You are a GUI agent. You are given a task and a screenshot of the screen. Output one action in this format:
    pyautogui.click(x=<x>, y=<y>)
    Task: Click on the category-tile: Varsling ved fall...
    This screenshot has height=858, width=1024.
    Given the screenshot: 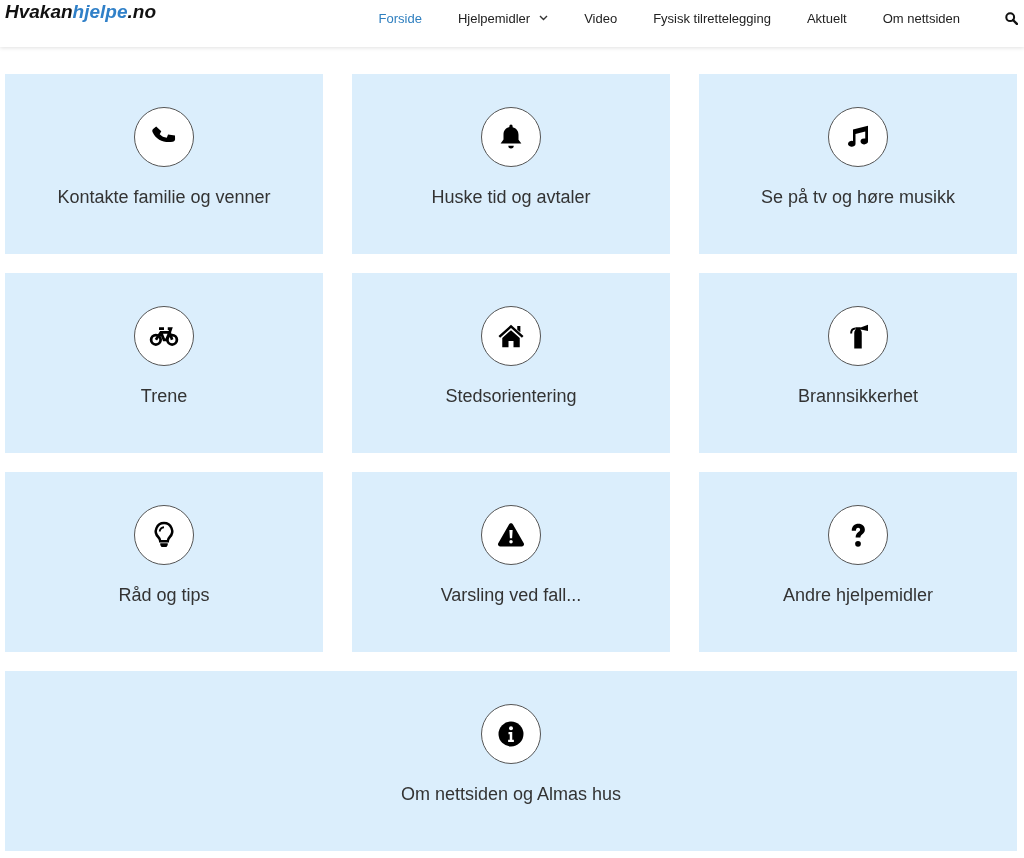 What is the action you would take?
    pyautogui.click(x=511, y=562)
    